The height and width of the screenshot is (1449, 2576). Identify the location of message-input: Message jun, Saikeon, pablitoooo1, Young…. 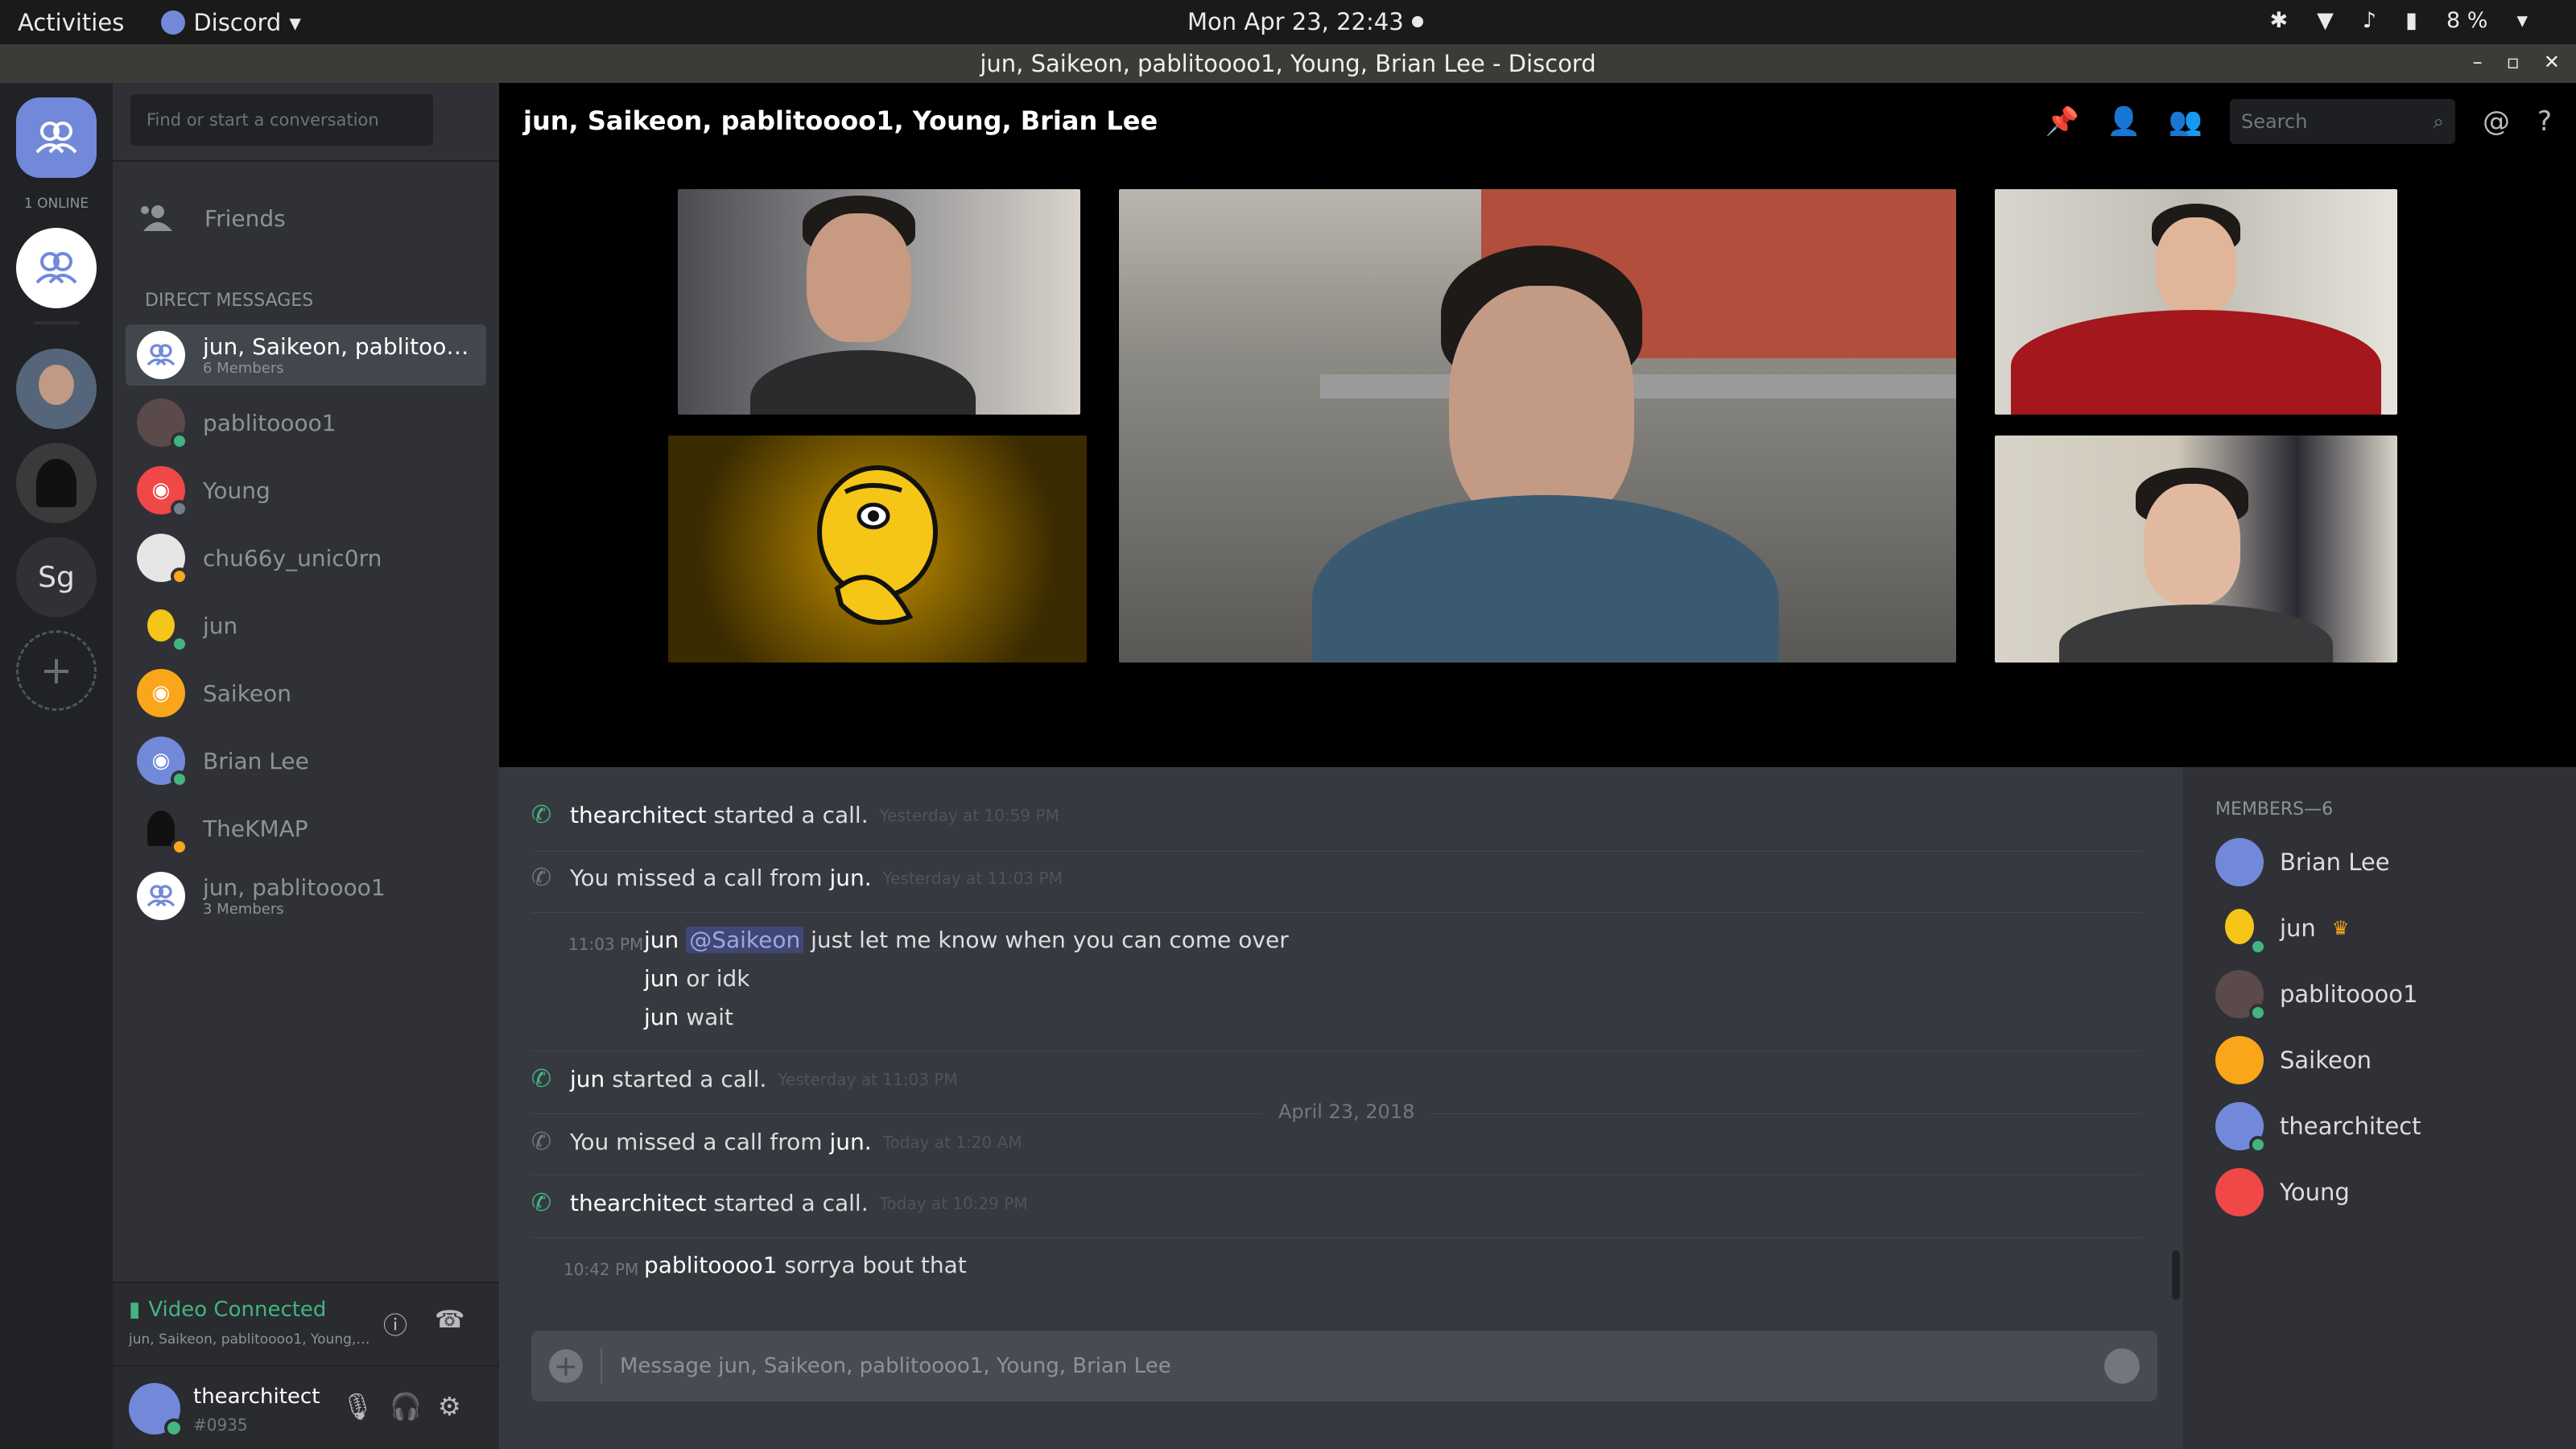
(895, 1366).